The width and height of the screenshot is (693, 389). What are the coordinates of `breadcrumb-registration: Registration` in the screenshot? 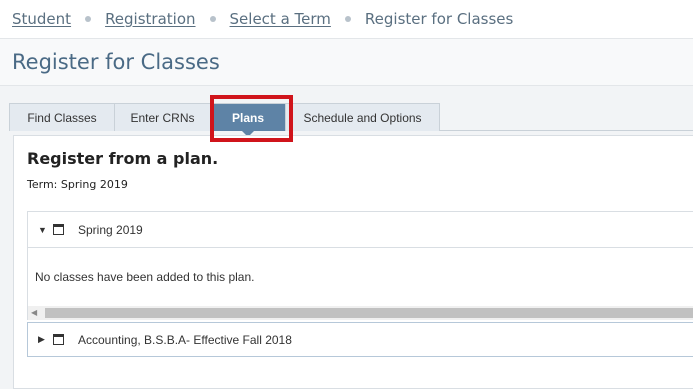 It's located at (150, 19).